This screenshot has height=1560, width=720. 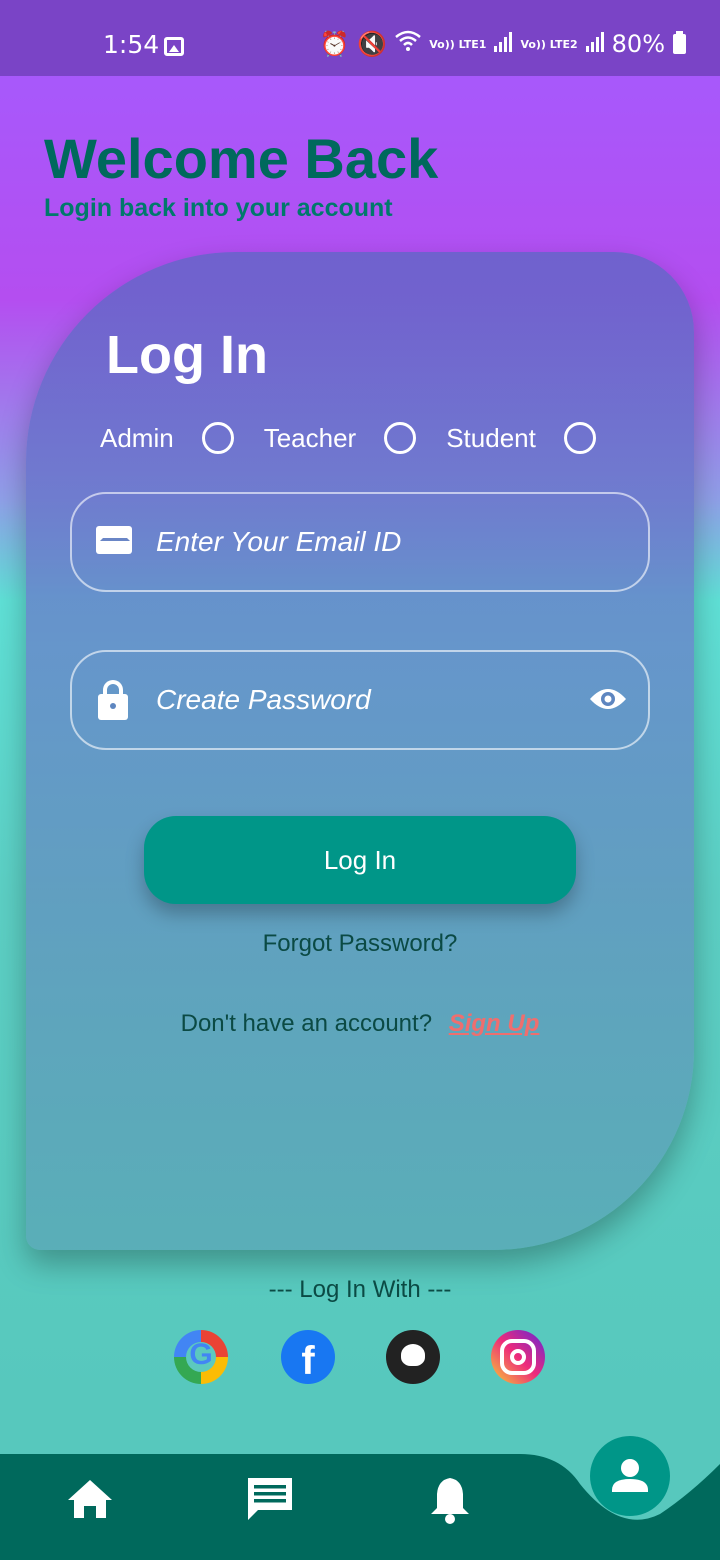 What do you see at coordinates (174, 46) in the screenshot?
I see `gallery-notification-icon` at bounding box center [174, 46].